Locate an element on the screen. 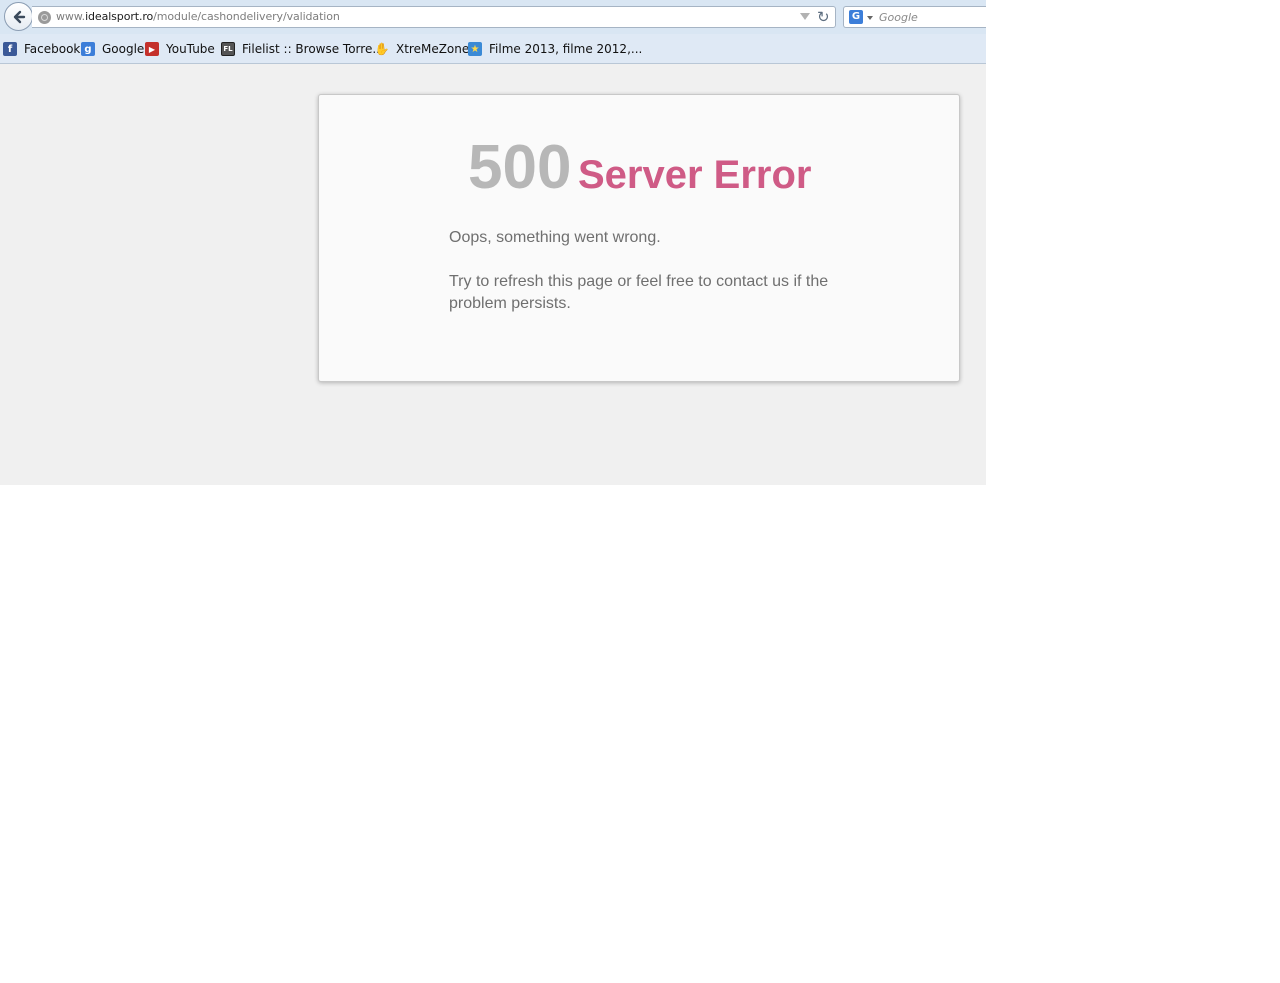  filme-icon: ★ is located at coordinates (475, 49).